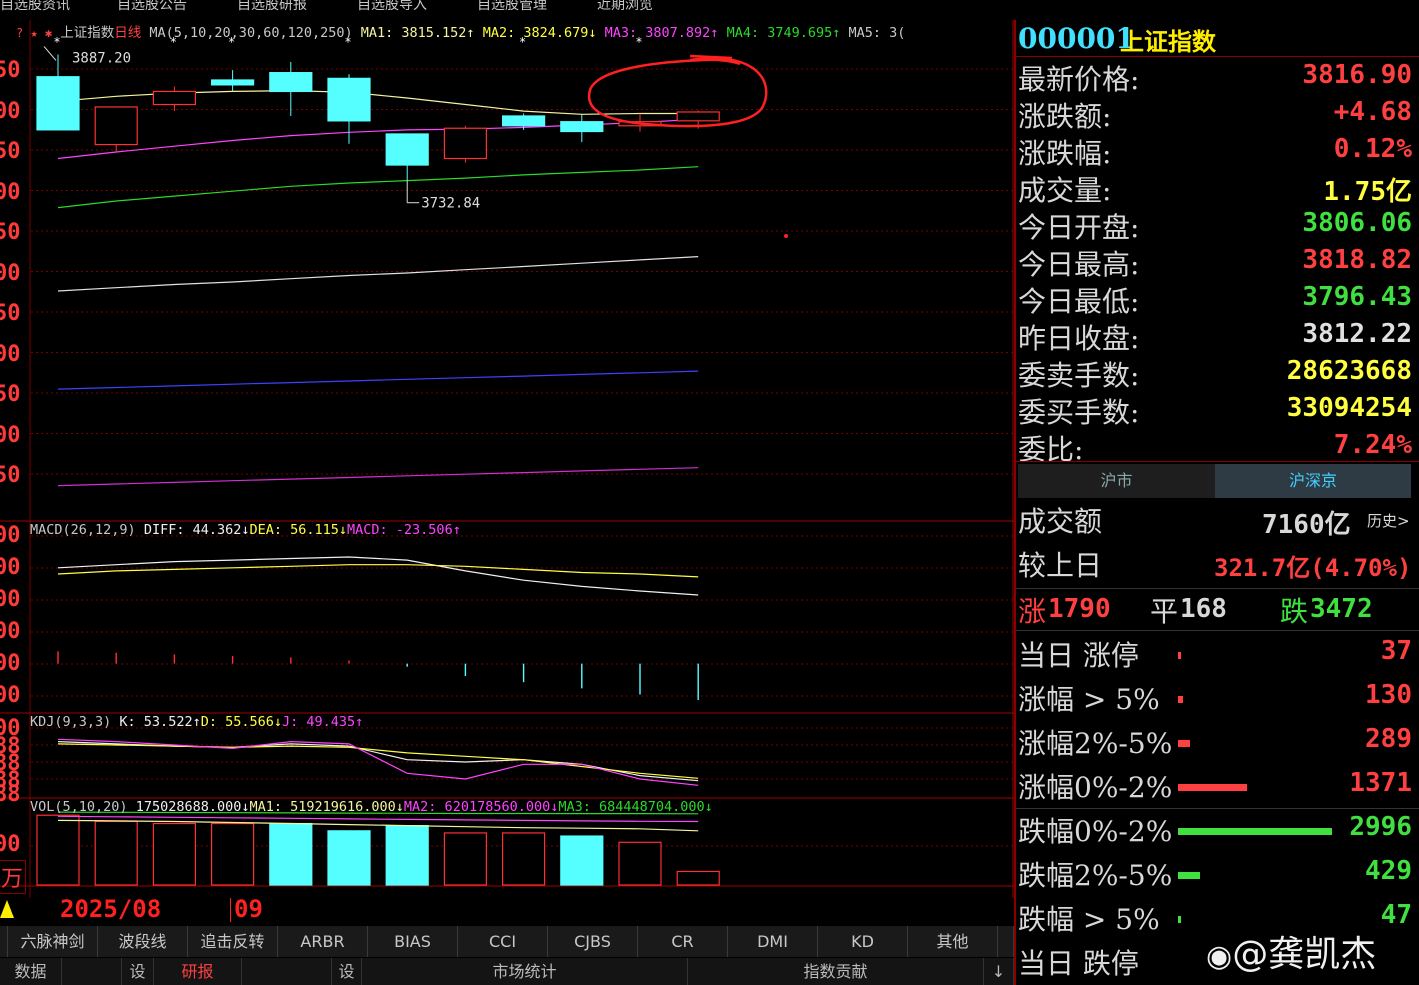 The width and height of the screenshot is (1419, 985). Describe the element at coordinates (35, 7) in the screenshot. I see `nav-watchlist-news: 自选股资讯` at that location.